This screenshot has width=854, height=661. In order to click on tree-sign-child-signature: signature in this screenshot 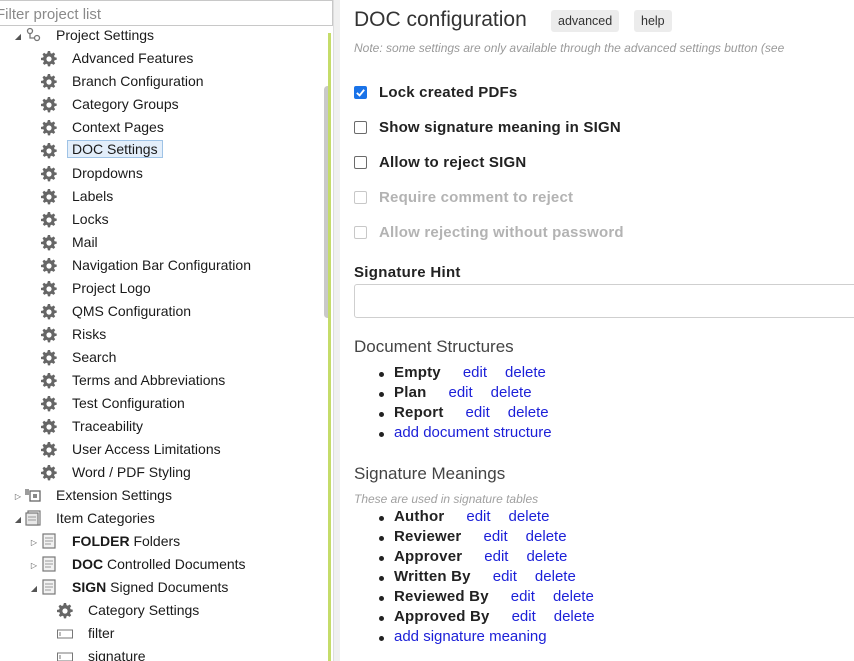, I will do `click(162, 653)`.